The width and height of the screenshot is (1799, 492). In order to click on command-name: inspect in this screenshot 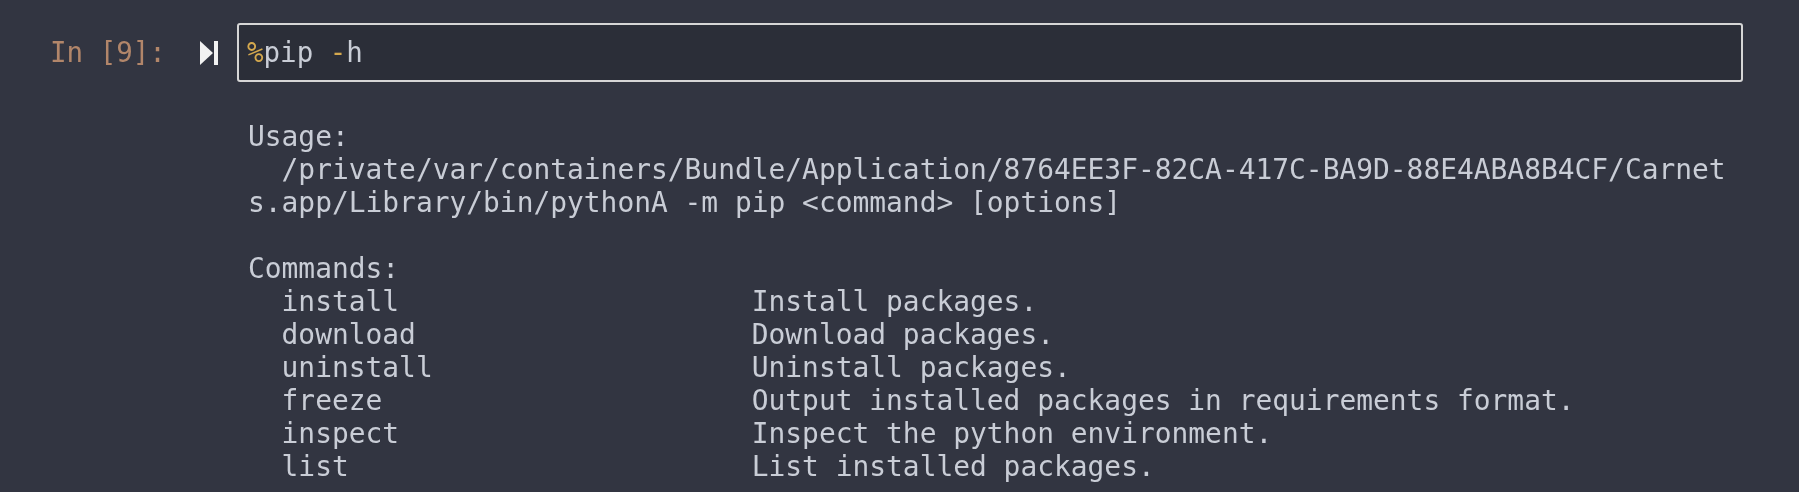, I will do `click(340, 433)`.